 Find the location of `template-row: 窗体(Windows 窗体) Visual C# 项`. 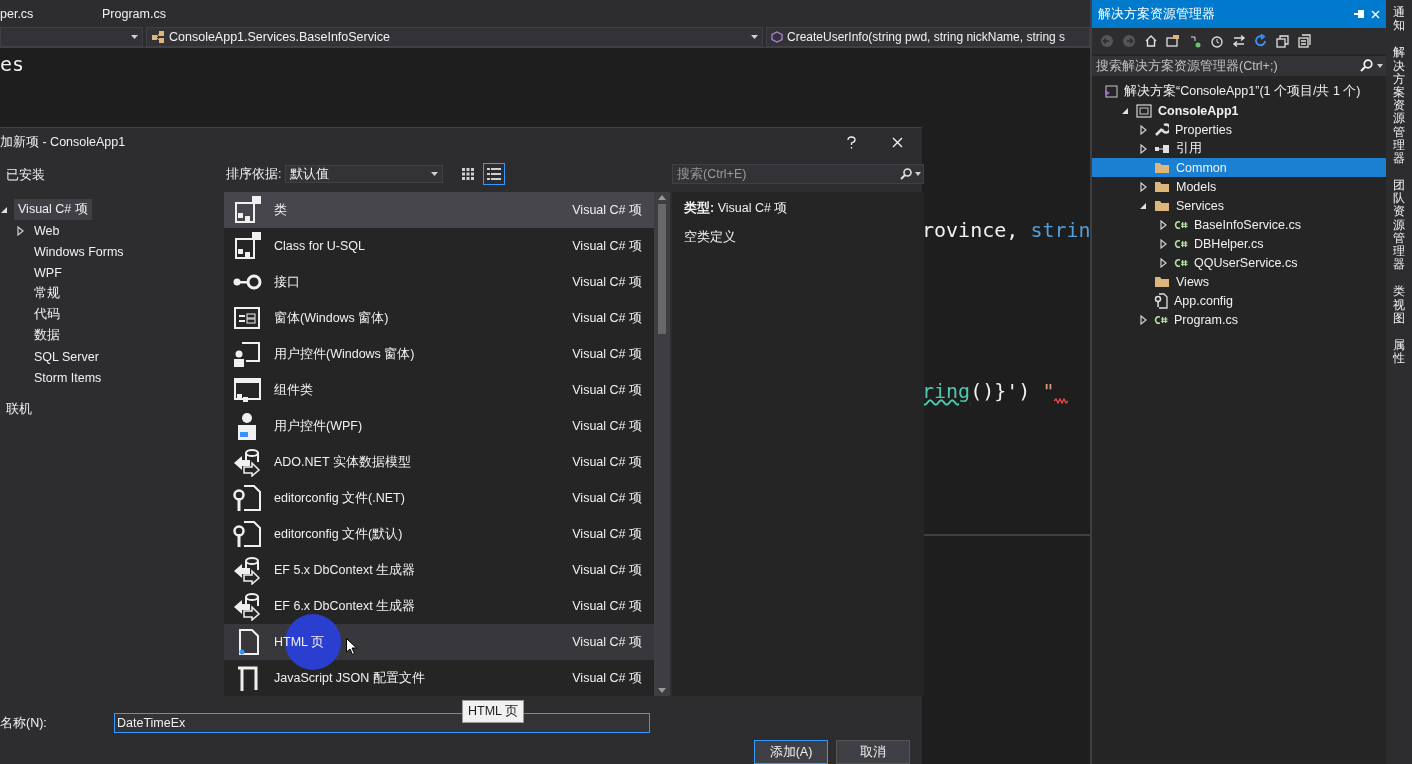

template-row: 窗体(Windows 窗体) Visual C# 项 is located at coordinates (439, 318).